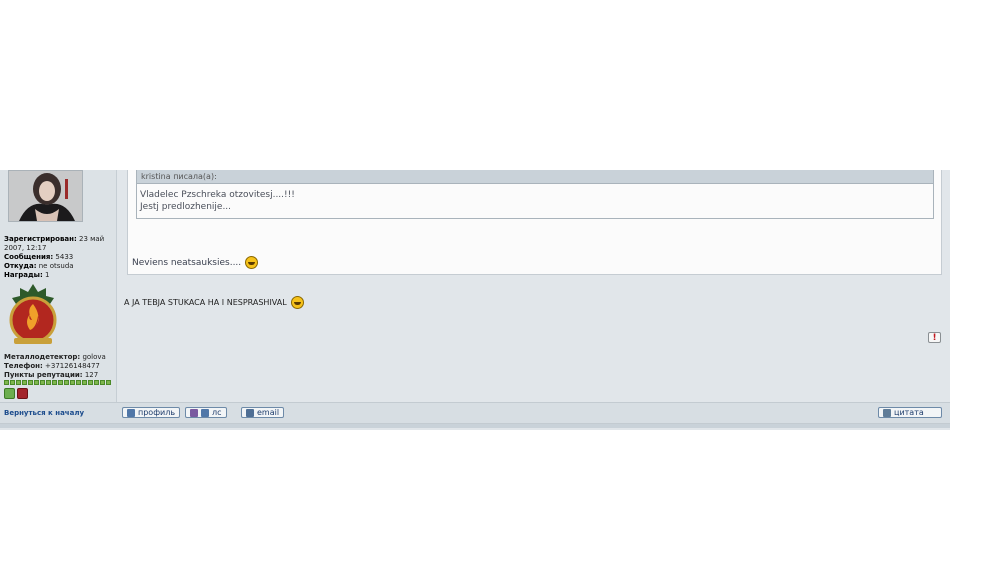  I want to click on reputation-bar, so click(57, 382).